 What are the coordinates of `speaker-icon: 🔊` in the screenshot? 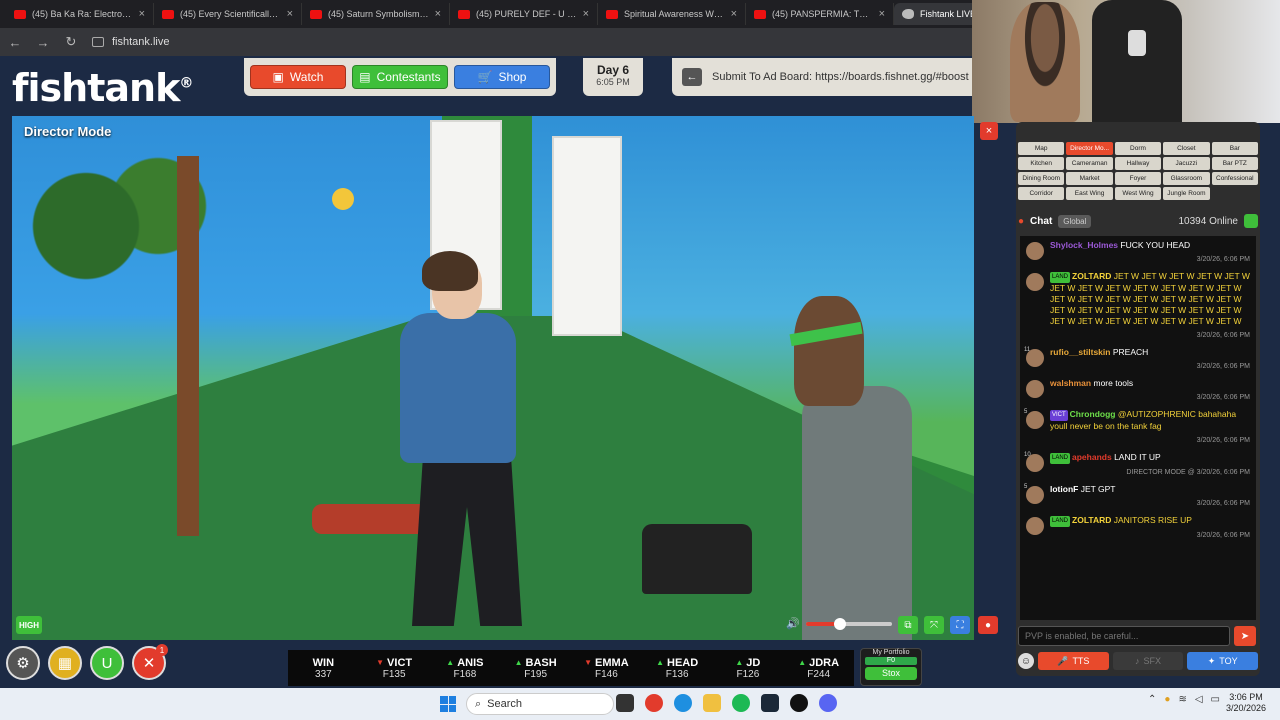 It's located at (793, 623).